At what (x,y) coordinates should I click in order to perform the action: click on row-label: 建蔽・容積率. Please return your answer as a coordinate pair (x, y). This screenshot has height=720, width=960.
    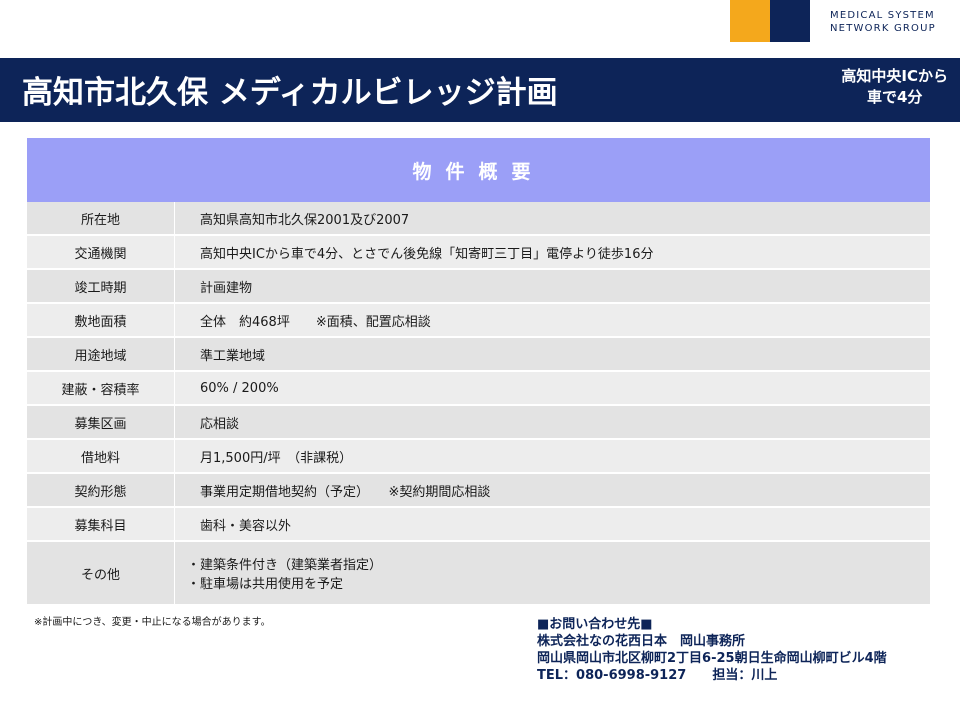
    Looking at the image, I should click on (101, 388).